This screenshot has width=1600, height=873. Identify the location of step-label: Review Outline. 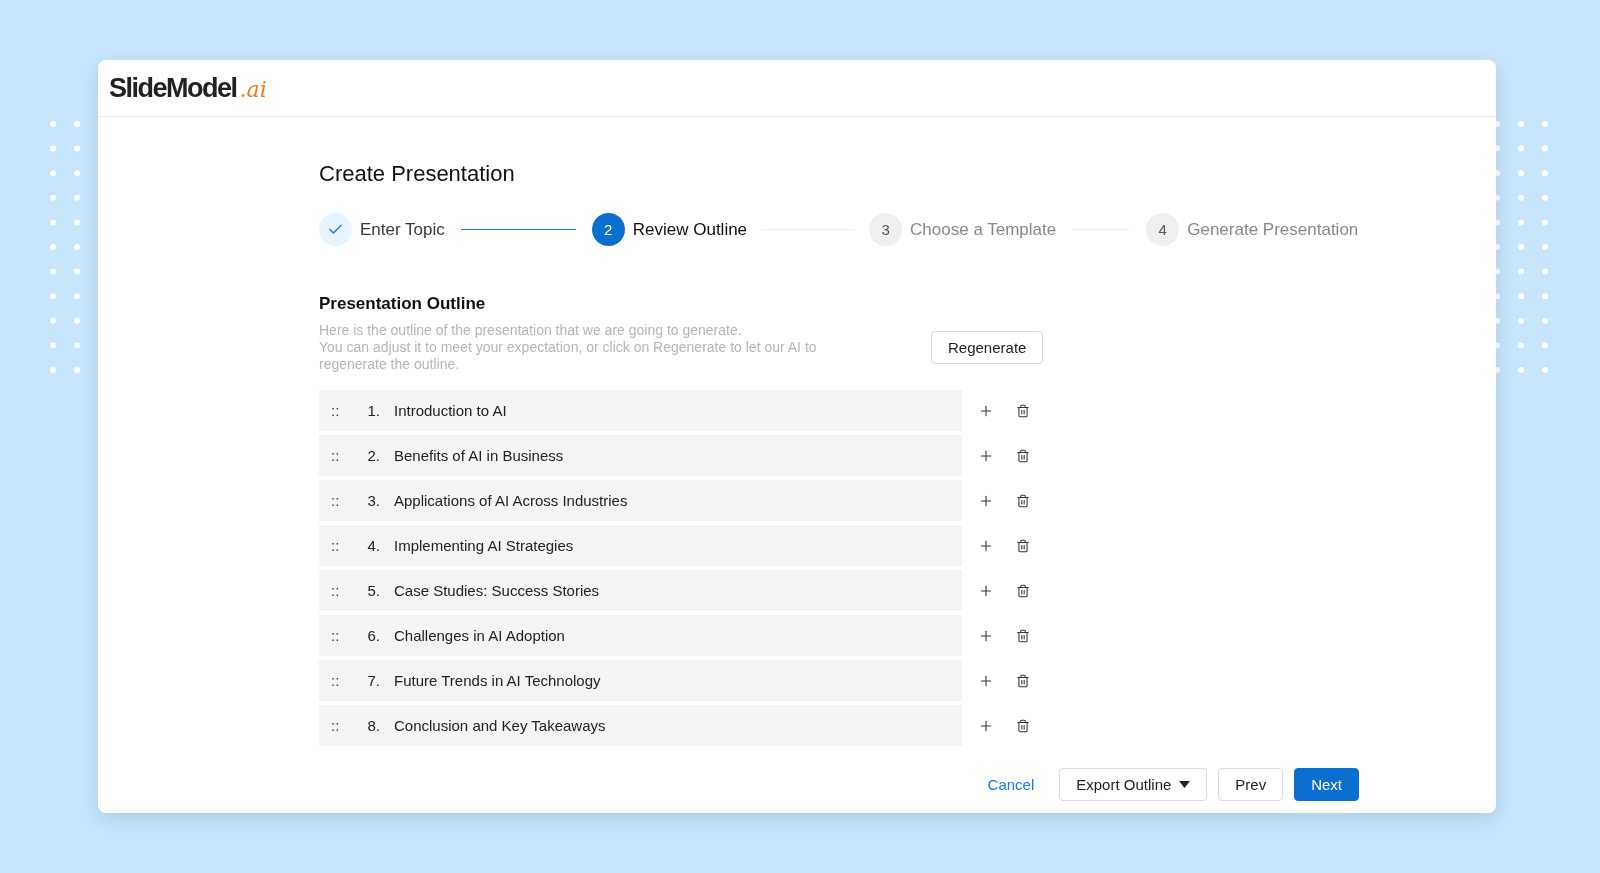
(690, 229).